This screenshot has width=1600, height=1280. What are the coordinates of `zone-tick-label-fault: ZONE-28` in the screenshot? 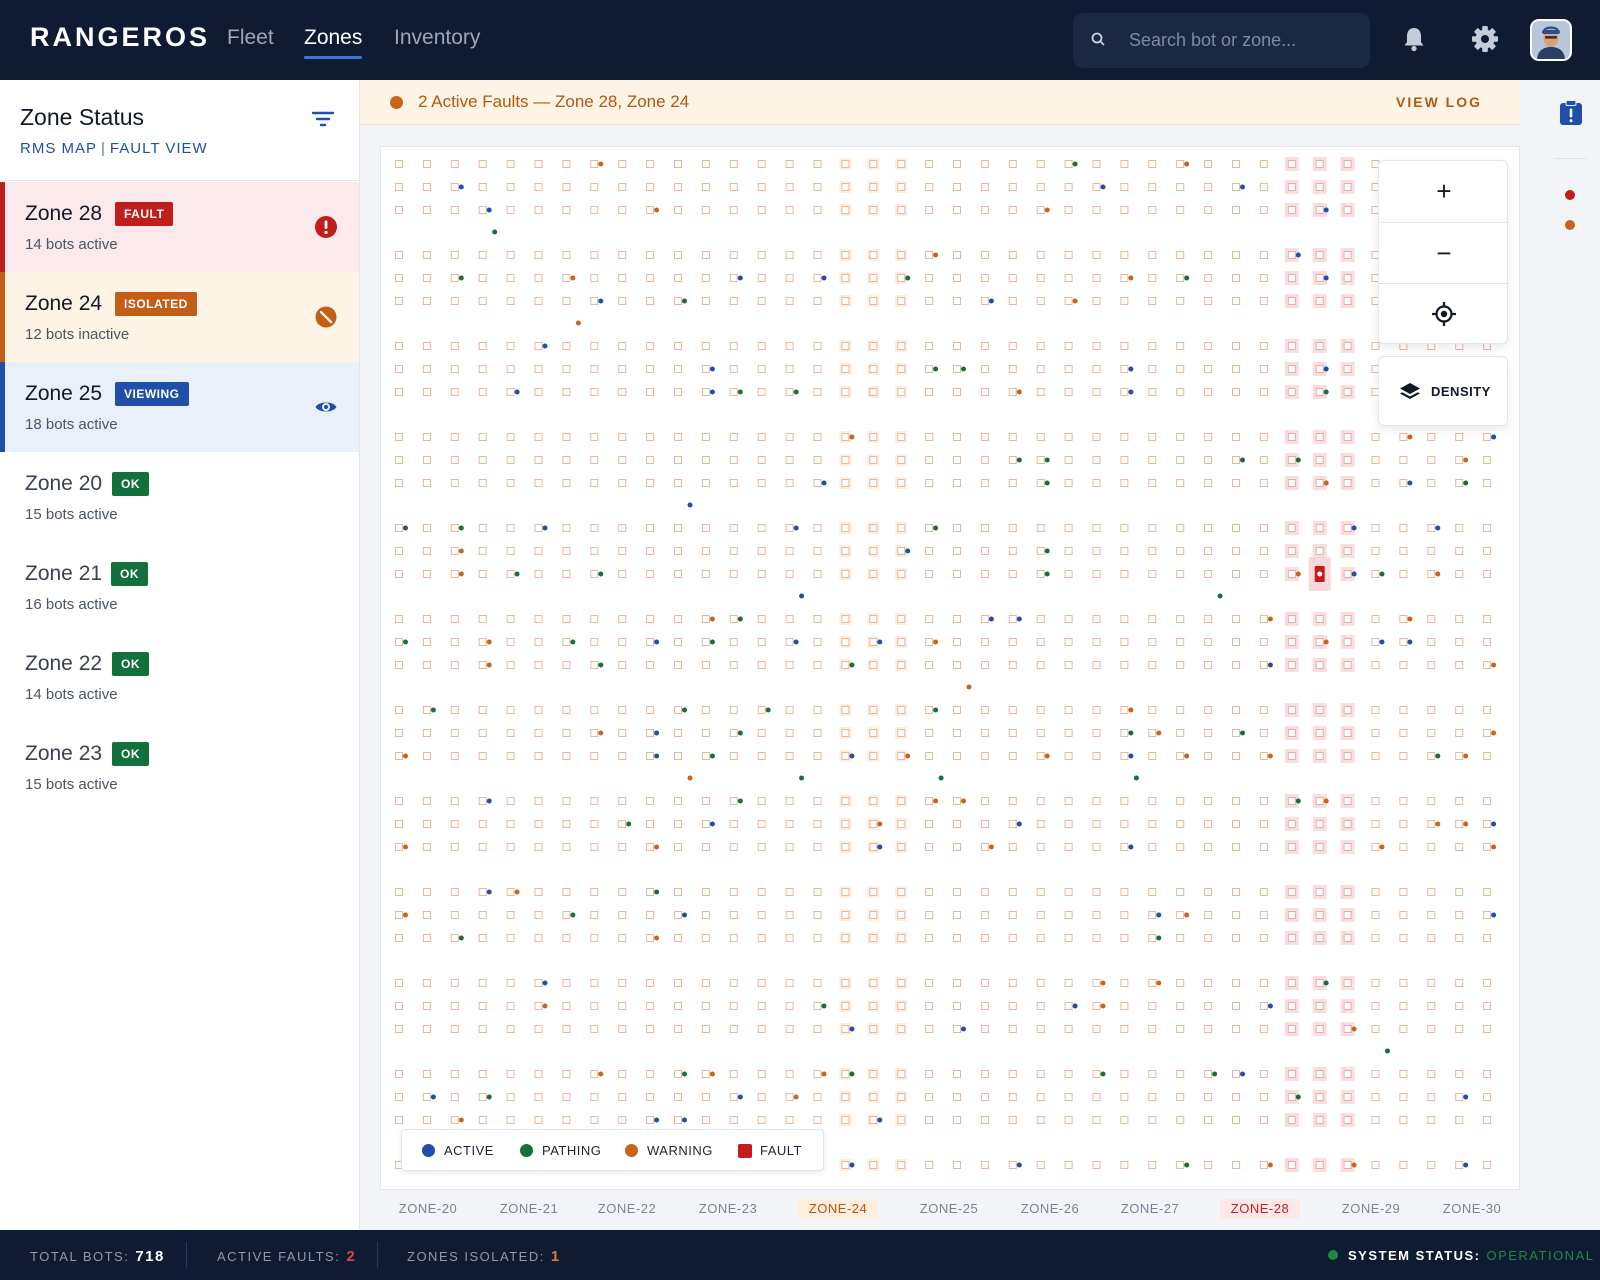 It's located at (1260, 1209).